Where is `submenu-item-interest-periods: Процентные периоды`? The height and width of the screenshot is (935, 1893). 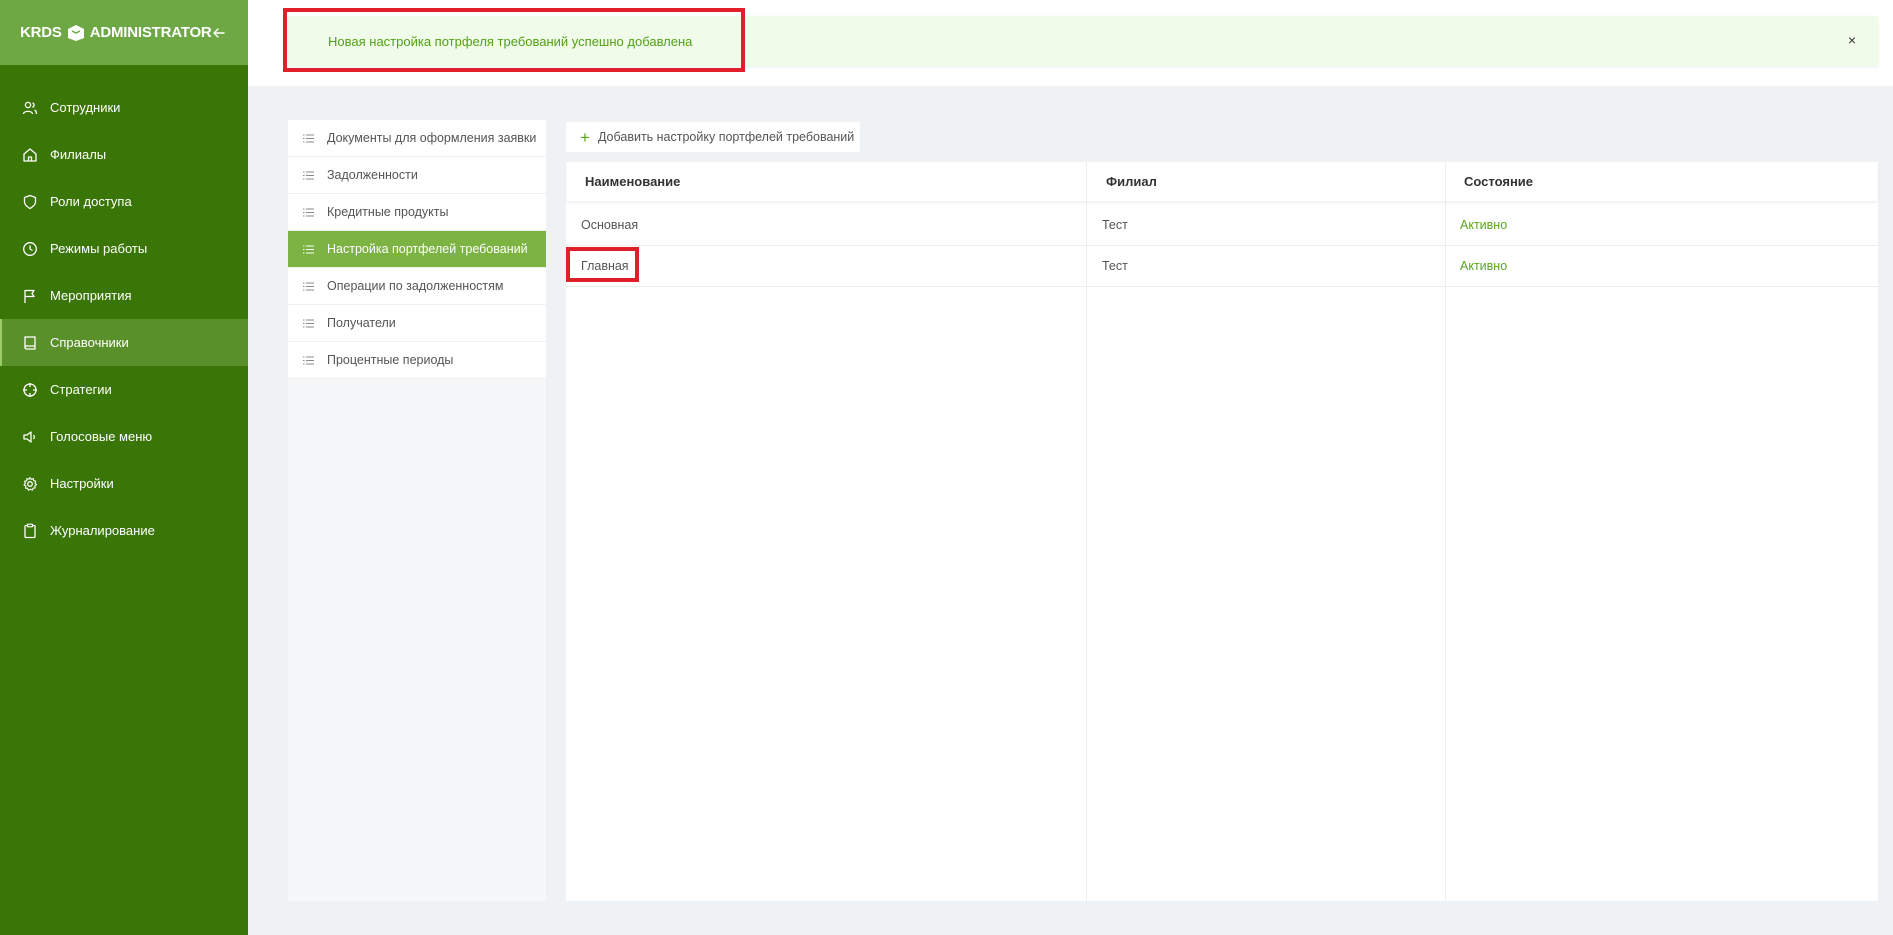 submenu-item-interest-periods: Процентные периоды is located at coordinates (417, 360).